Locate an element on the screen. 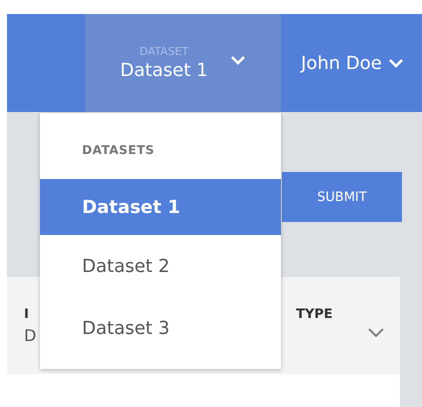 This screenshot has height=407, width=422. selector-label: DATASET is located at coordinates (163, 51).